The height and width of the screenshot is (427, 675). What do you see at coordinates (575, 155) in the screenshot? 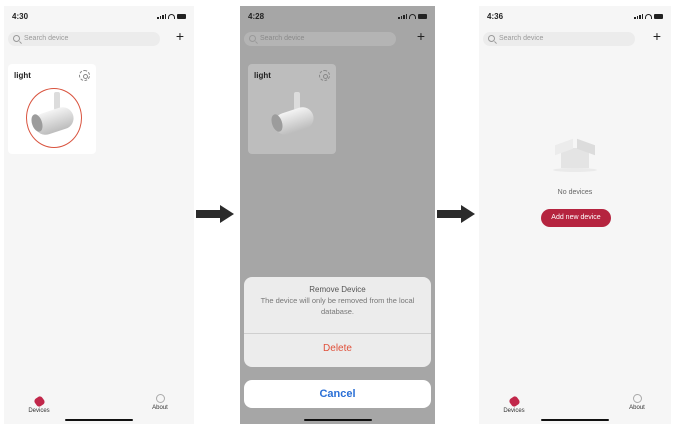
I see `empty-box-icon` at bounding box center [575, 155].